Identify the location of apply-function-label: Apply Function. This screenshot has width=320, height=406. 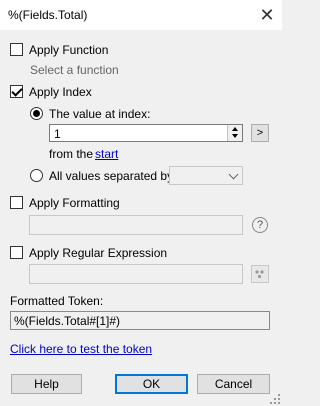
(68, 50).